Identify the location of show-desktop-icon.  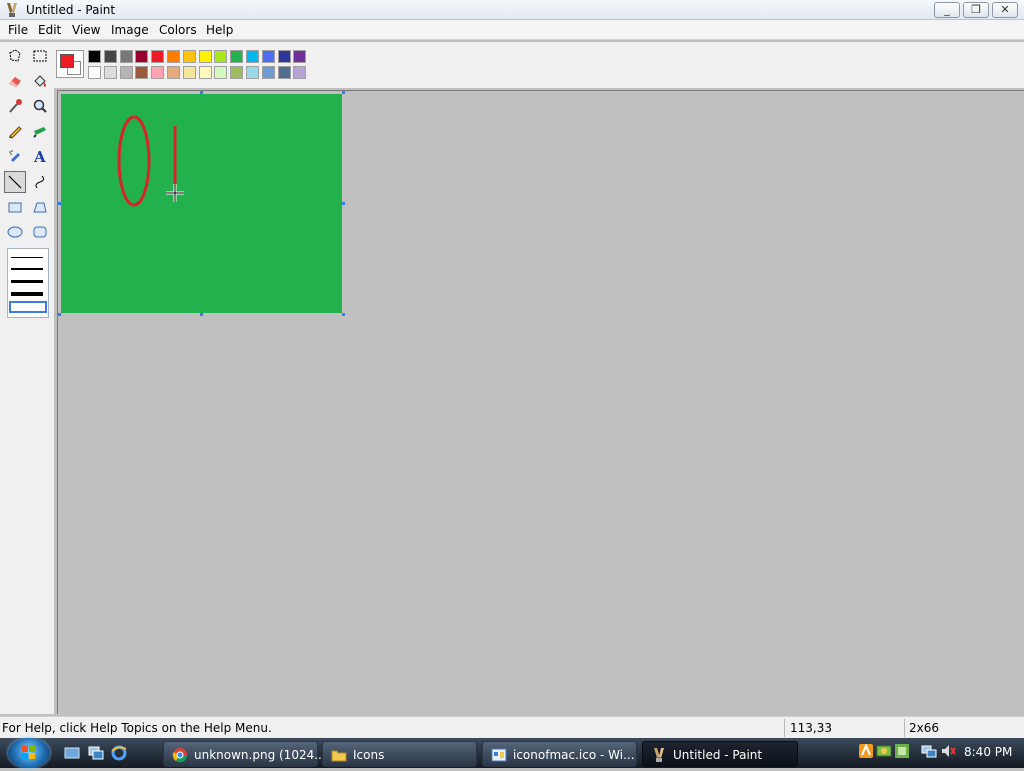
(72, 753).